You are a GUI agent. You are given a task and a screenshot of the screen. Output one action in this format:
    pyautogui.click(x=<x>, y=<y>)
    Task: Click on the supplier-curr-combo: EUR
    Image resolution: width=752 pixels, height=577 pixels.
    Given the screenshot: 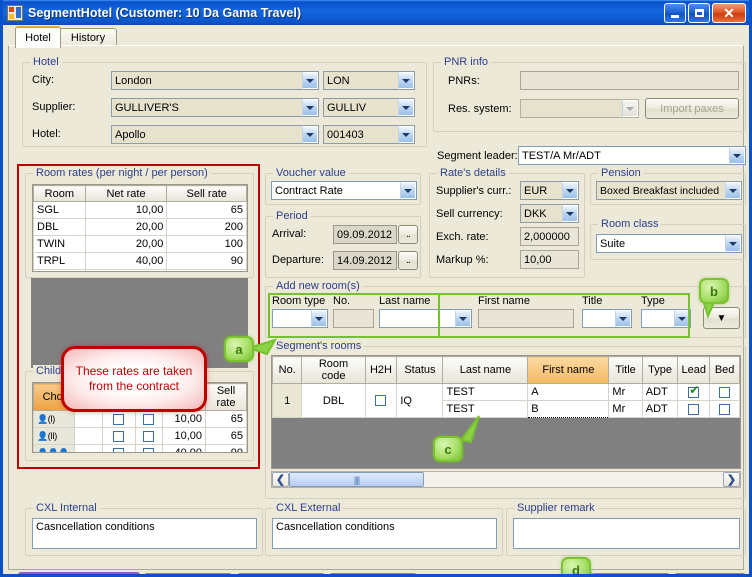 What is the action you would take?
    pyautogui.click(x=549, y=190)
    